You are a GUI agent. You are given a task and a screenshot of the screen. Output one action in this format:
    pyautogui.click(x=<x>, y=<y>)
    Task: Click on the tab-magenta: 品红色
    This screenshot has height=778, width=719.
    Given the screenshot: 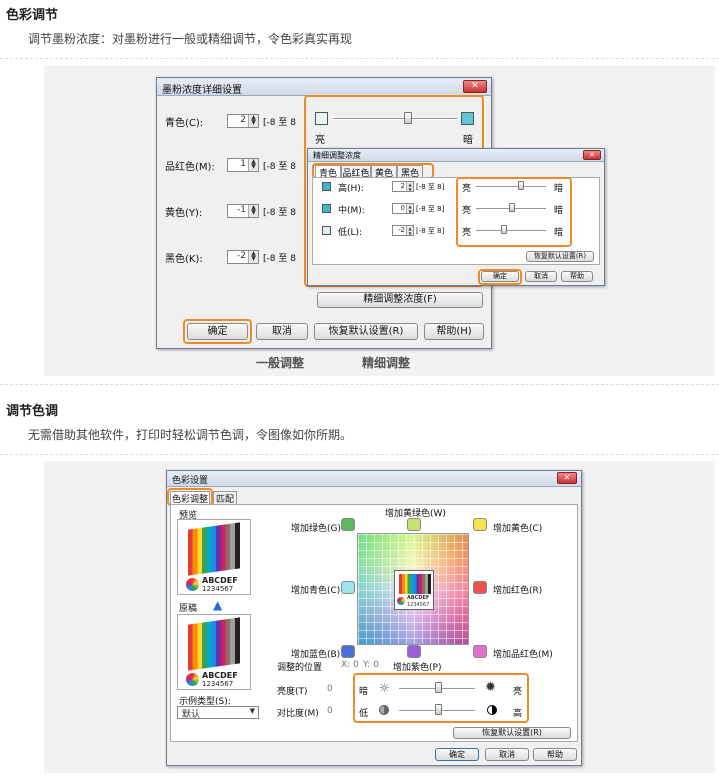 What is the action you would take?
    pyautogui.click(x=356, y=172)
    